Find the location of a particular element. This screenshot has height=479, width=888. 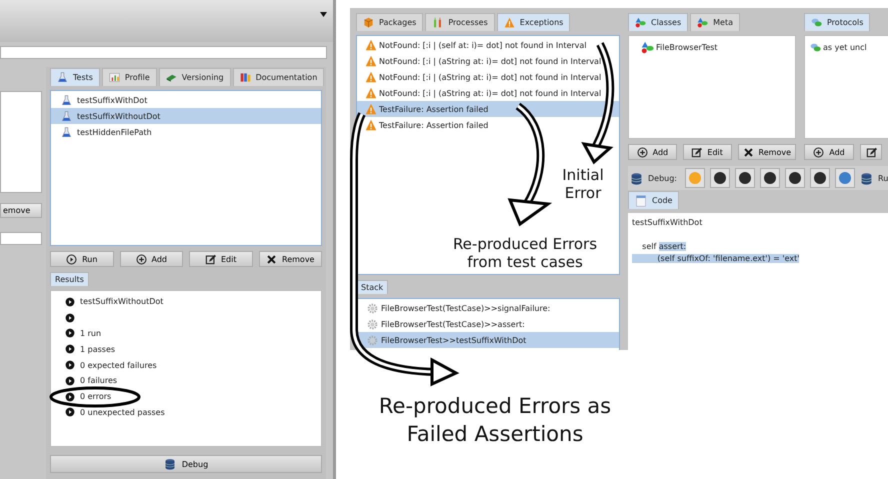

code-line: self assert: is located at coordinates (664, 247).